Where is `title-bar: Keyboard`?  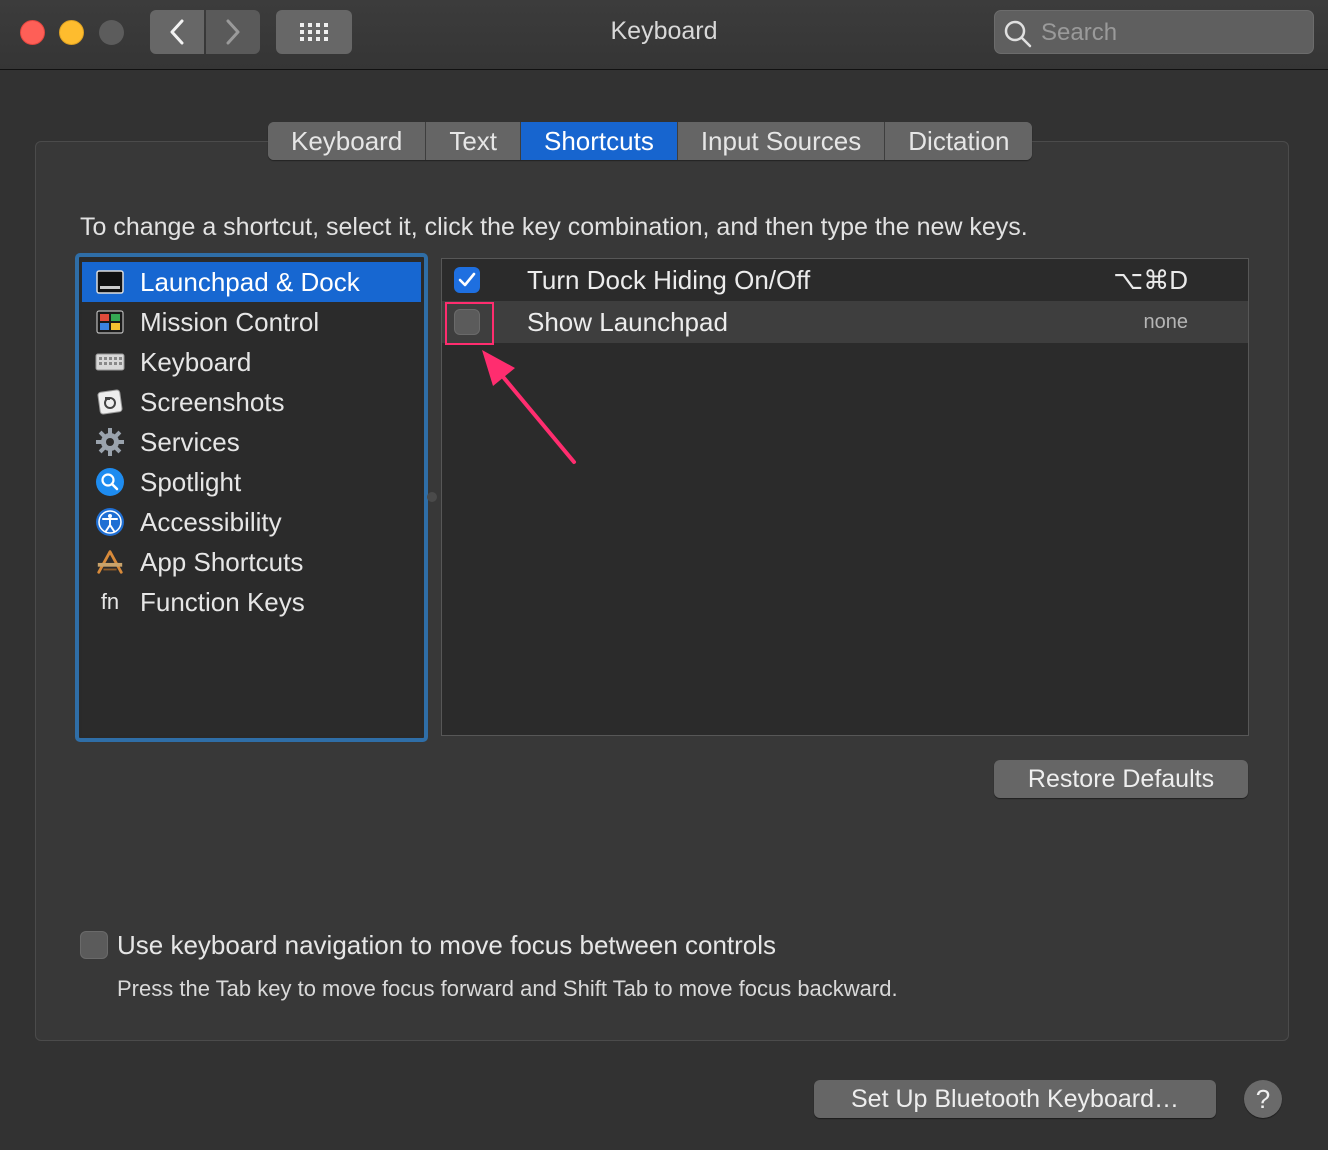
title-bar: Keyboard is located at coordinates (664, 35).